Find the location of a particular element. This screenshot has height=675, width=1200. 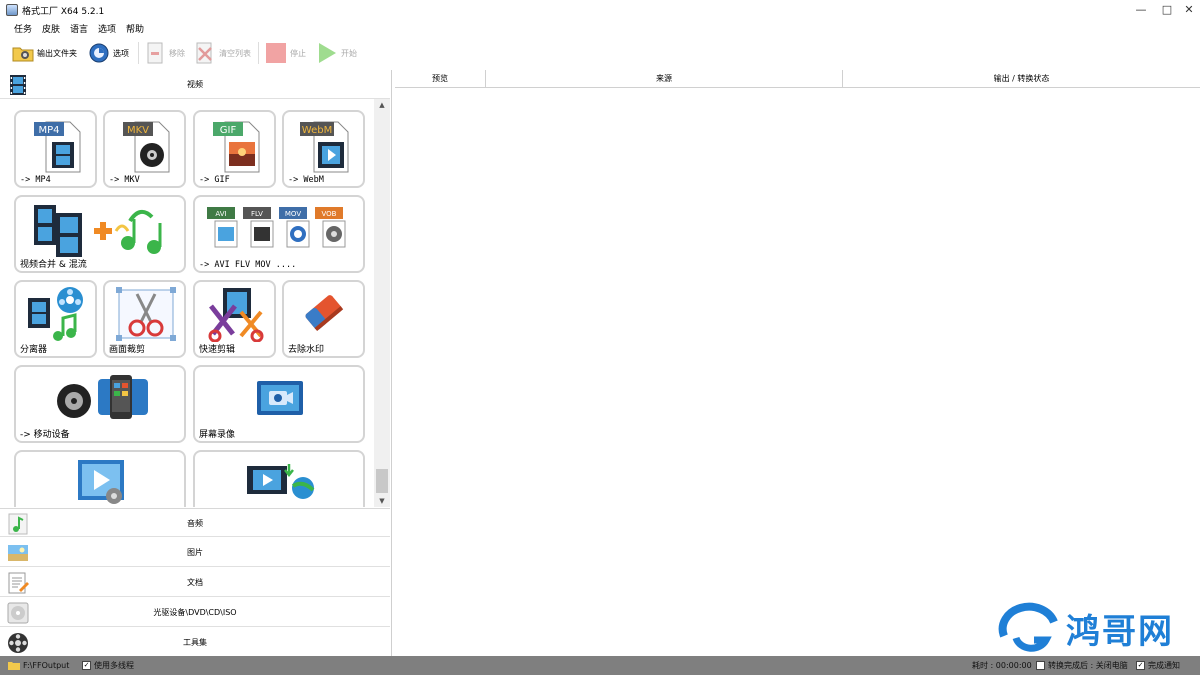

eraser-icon is located at coordinates (324, 313).